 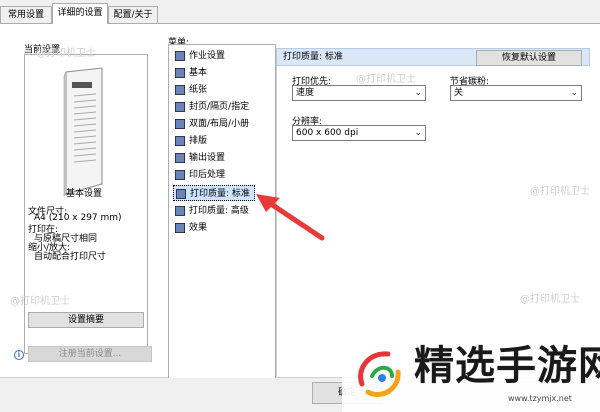 What do you see at coordinates (180, 73) in the screenshot?
I see `basic-icon` at bounding box center [180, 73].